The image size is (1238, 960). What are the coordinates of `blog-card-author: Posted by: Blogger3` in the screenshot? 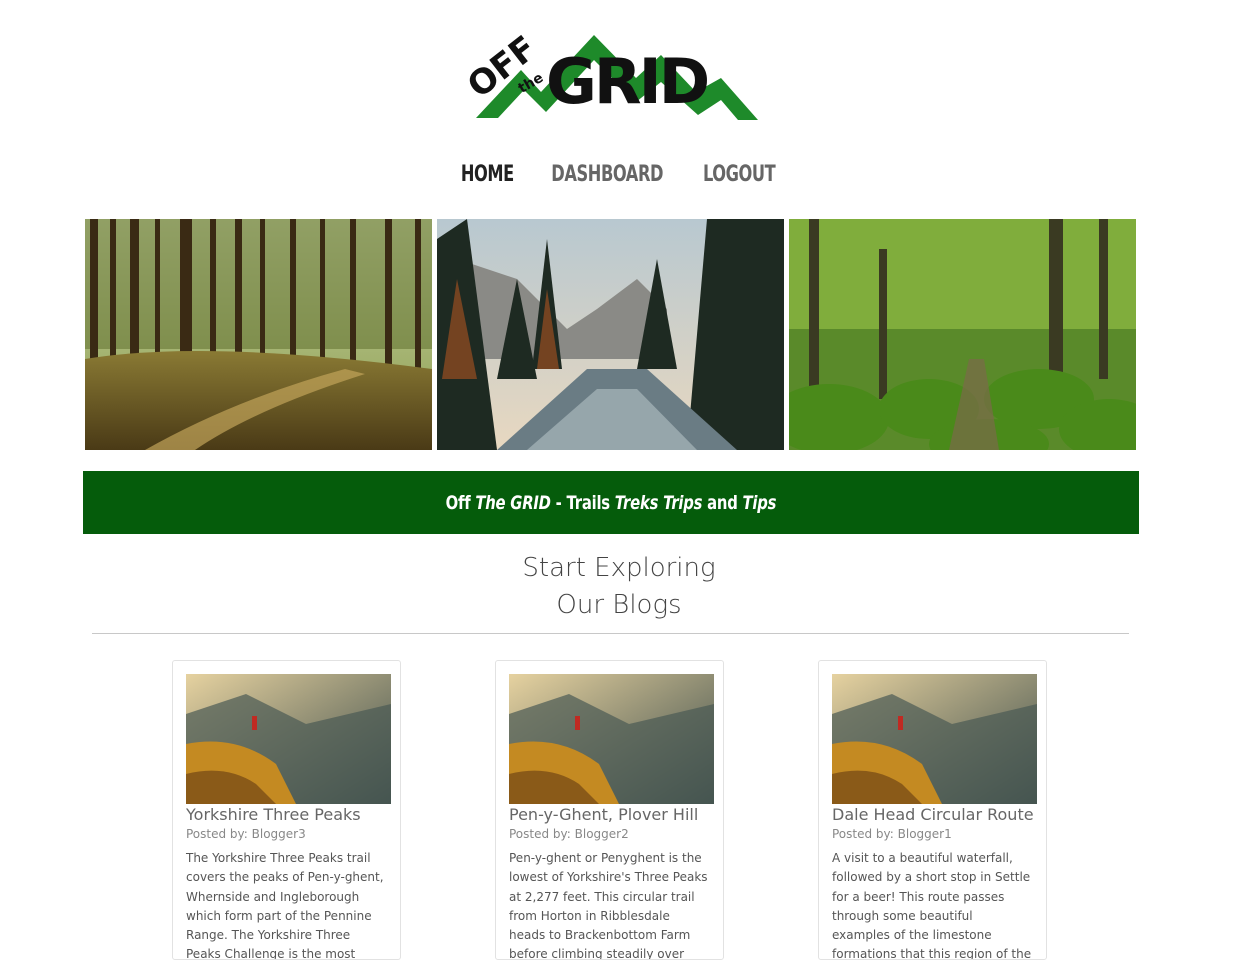 It's located at (246, 834).